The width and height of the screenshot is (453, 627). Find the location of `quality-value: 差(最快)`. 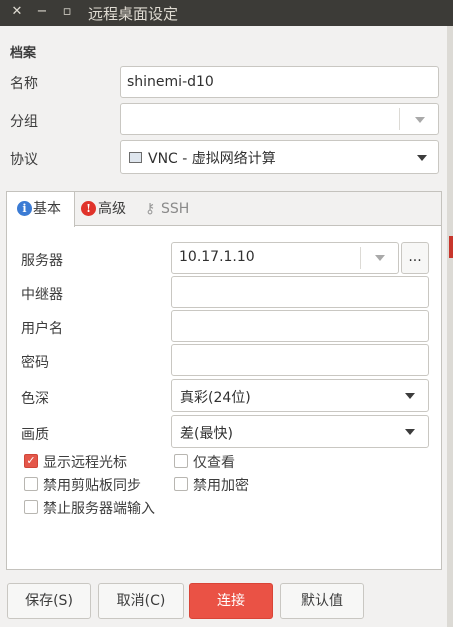

quality-value: 差(最快) is located at coordinates (206, 434).